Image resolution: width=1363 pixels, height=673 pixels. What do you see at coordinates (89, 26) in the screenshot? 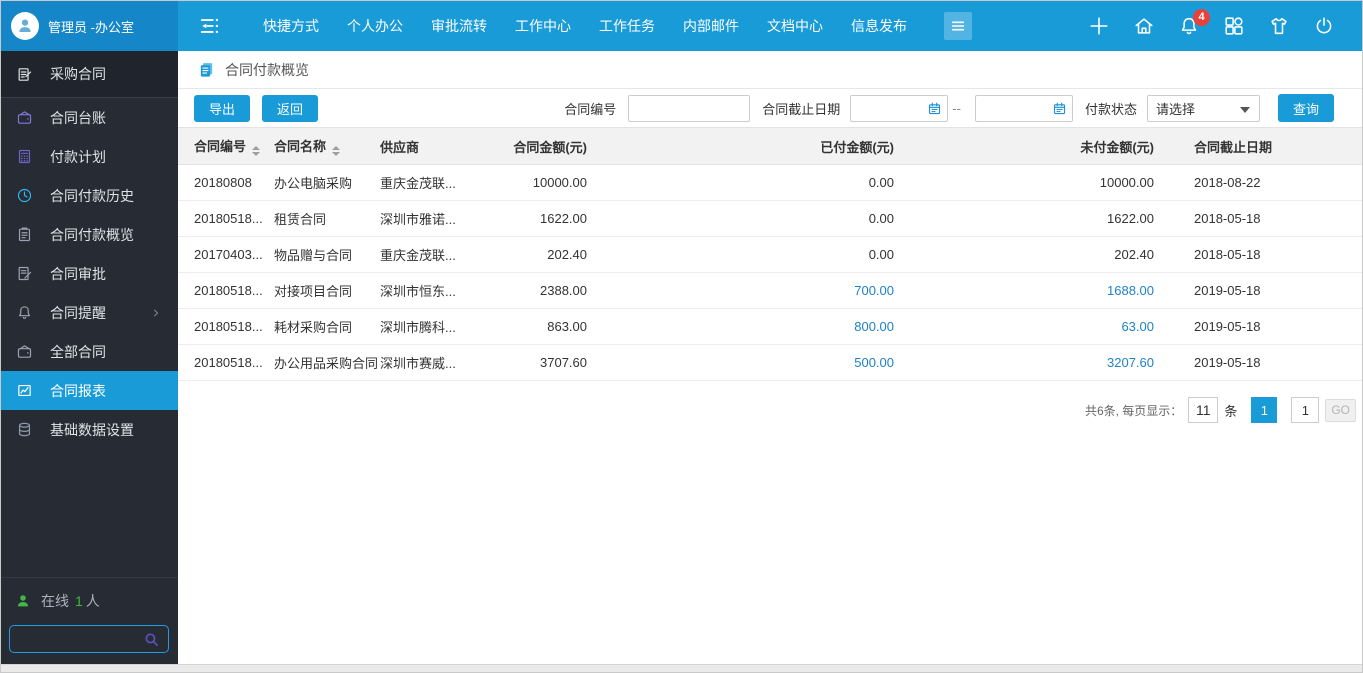
I see `user-panel: 管理员 -办公室` at bounding box center [89, 26].